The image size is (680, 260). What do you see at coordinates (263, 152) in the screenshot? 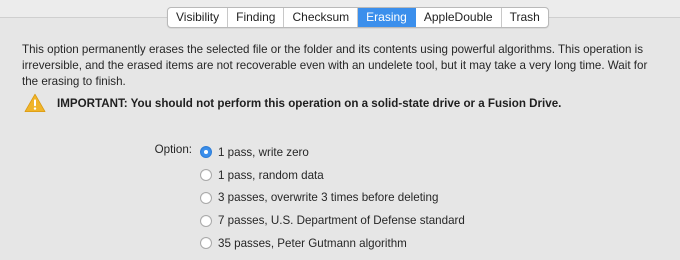
I see `option-label-text: 1 pass, write zero` at bounding box center [263, 152].